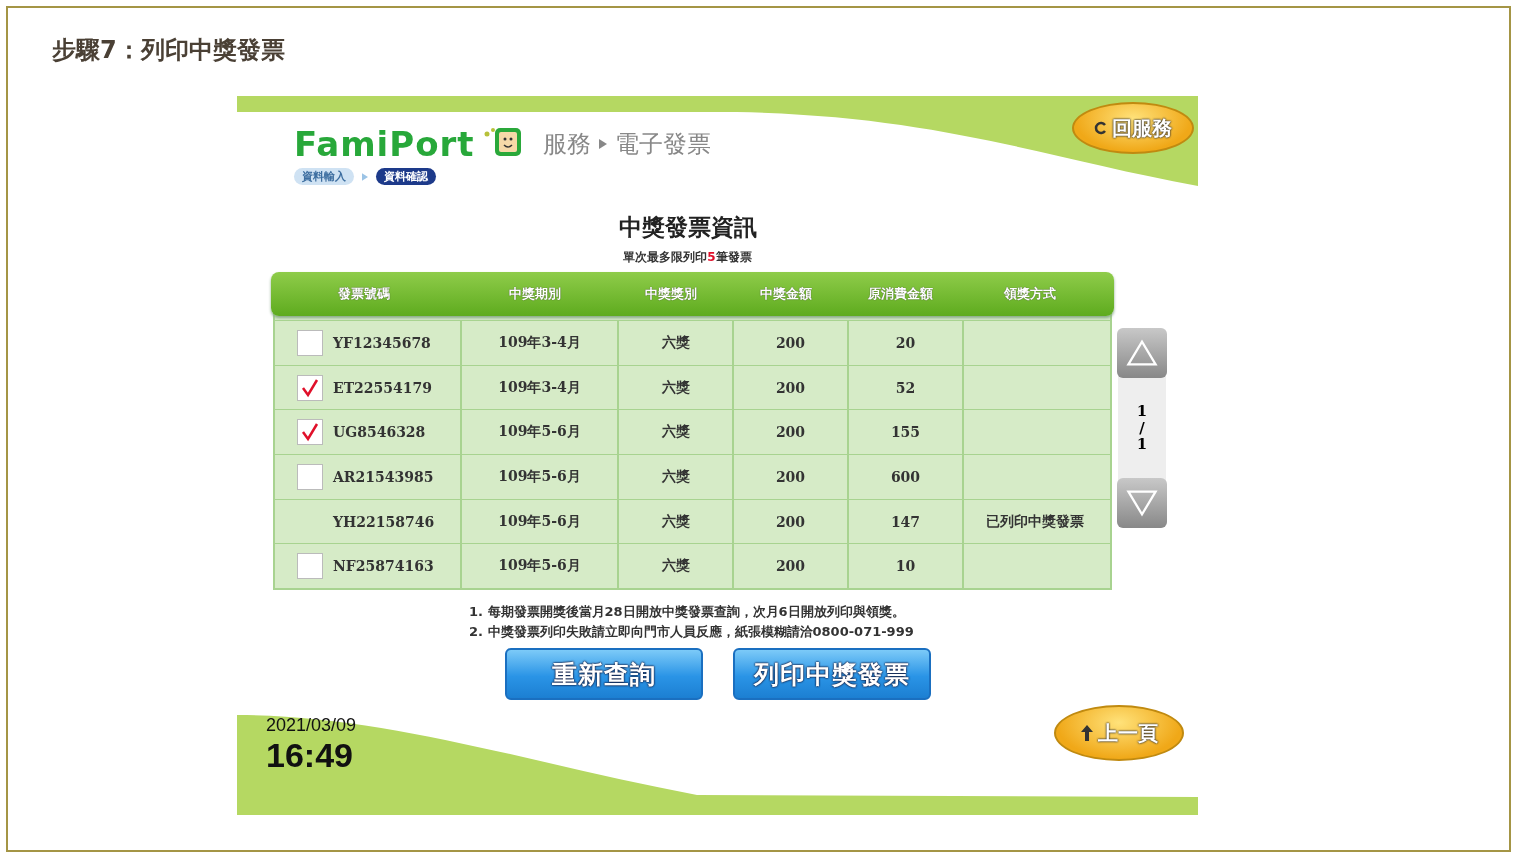 The height and width of the screenshot is (858, 1517). I want to click on step-pill: 資料確認, so click(406, 176).